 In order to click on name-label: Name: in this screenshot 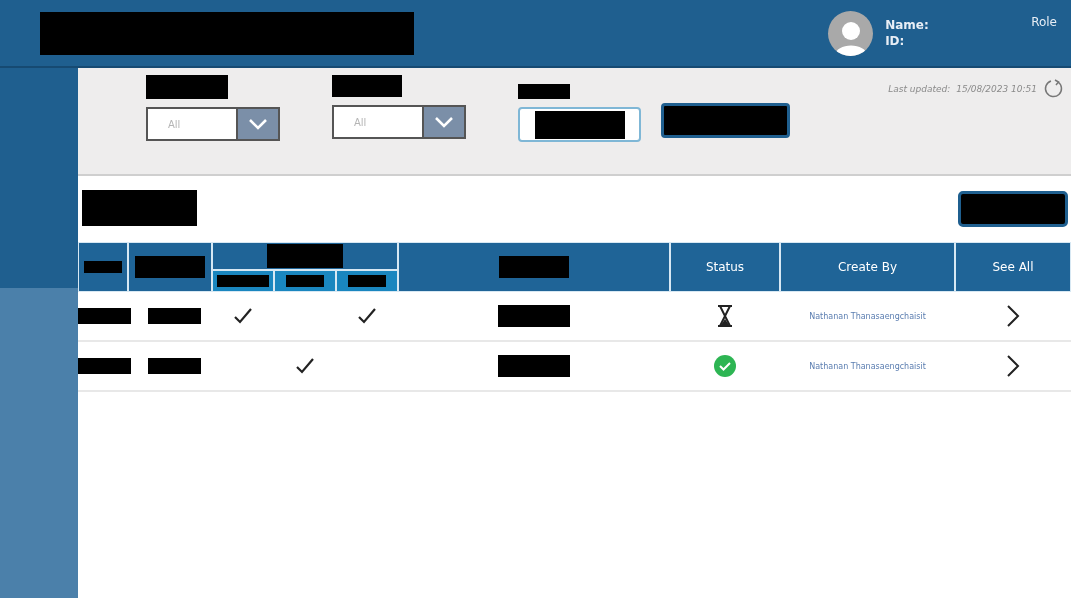, I will do `click(907, 25)`.